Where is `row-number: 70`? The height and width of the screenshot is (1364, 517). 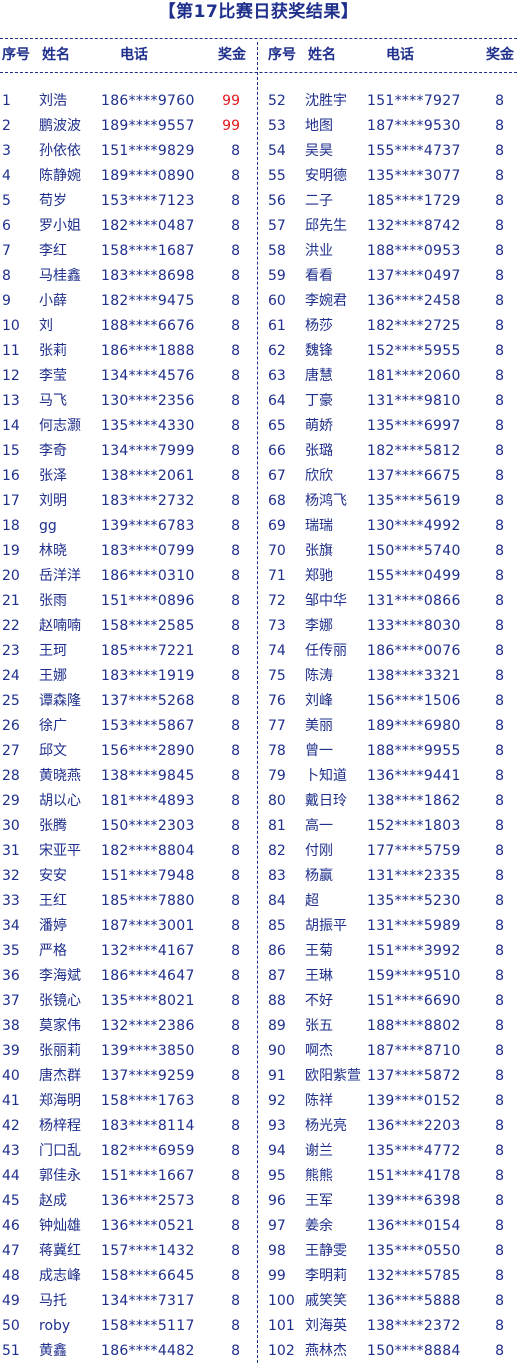 row-number: 70 is located at coordinates (277, 551).